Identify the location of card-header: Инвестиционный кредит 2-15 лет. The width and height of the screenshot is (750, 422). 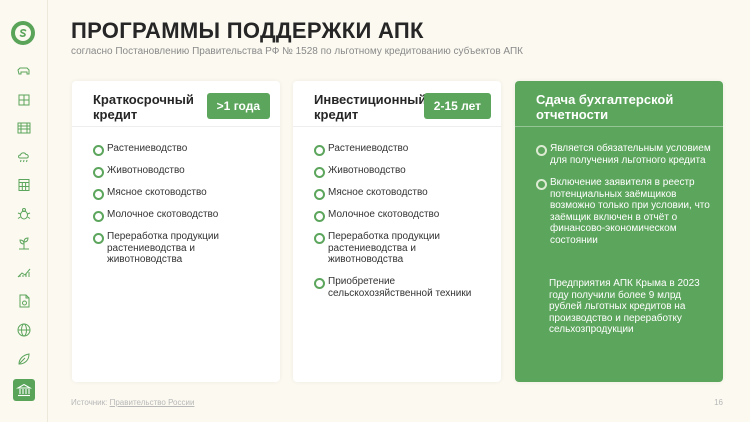
(397, 104).